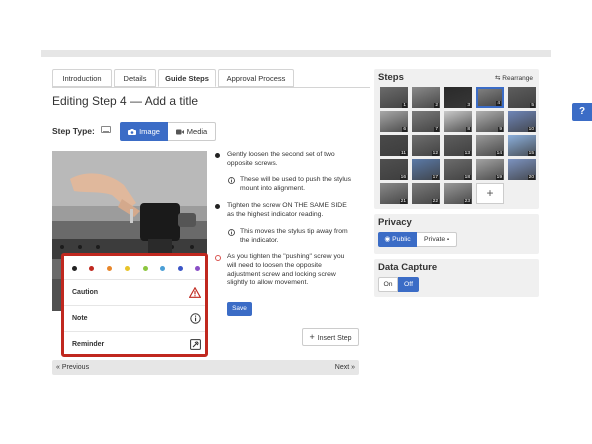 The image size is (592, 444). What do you see at coordinates (197, 131) in the screenshot?
I see `media-type-label: Media` at bounding box center [197, 131].